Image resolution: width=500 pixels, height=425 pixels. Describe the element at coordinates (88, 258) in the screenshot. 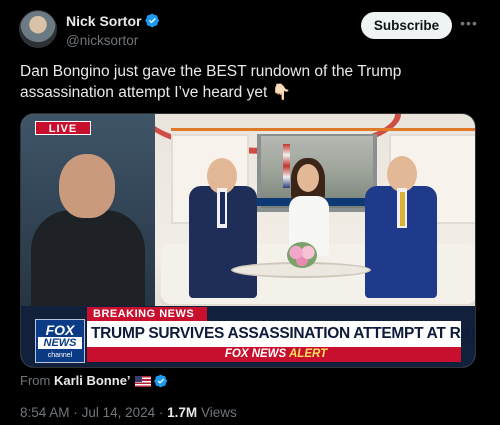

I see `guest-body` at that location.